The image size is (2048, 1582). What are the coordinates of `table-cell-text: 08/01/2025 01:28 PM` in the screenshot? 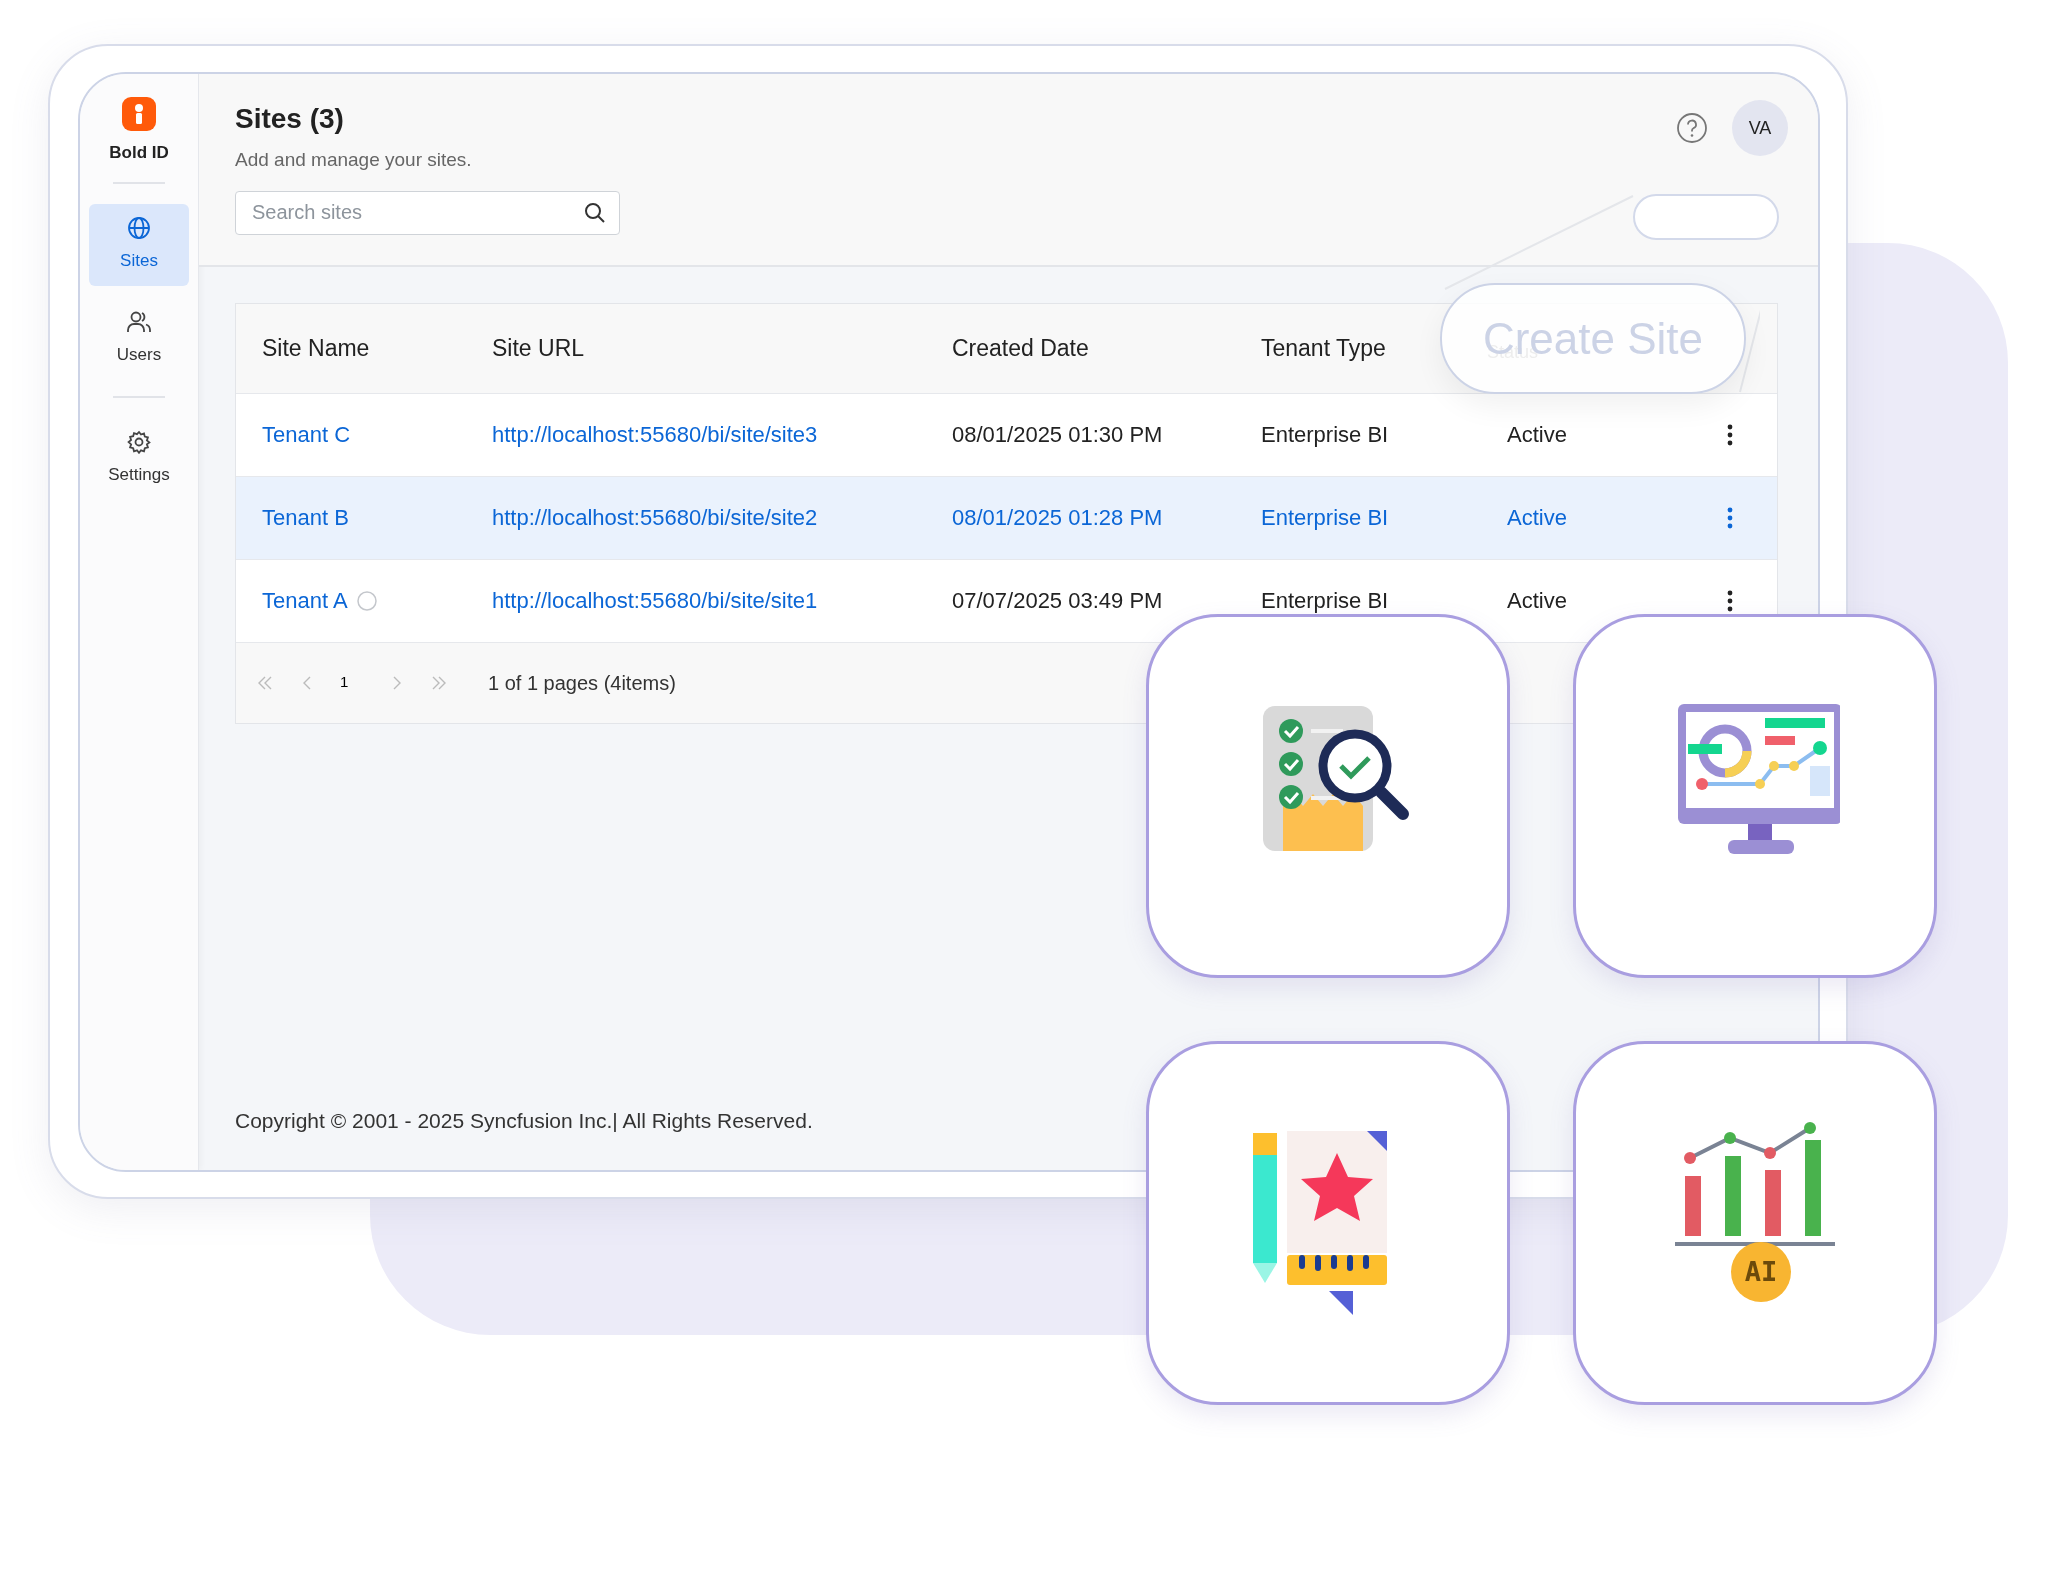 It's located at (1058, 518).